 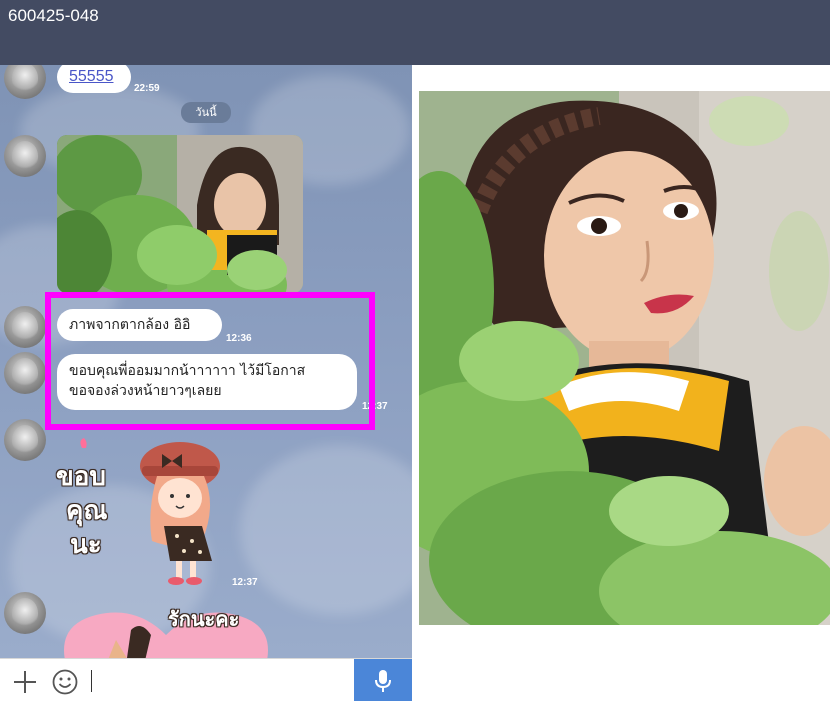 What do you see at coordinates (206, 679) in the screenshot?
I see `message-input-bar` at bounding box center [206, 679].